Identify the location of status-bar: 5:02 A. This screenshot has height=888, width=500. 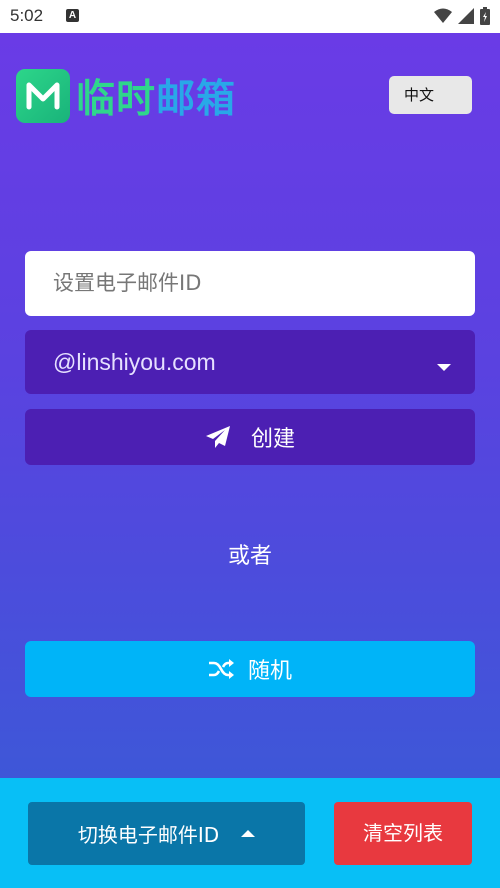
(250, 16).